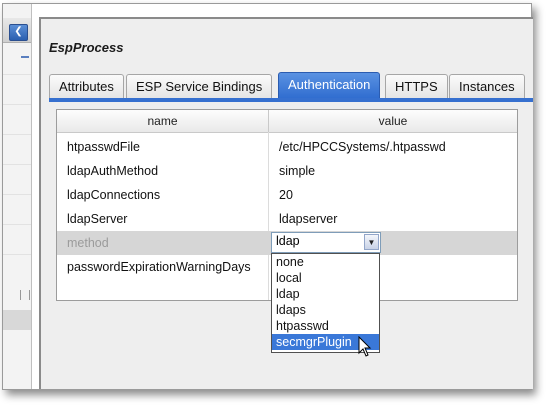 This screenshot has height=407, width=551. Describe the element at coordinates (86, 47) in the screenshot. I see `page-title: EspProcess` at that location.